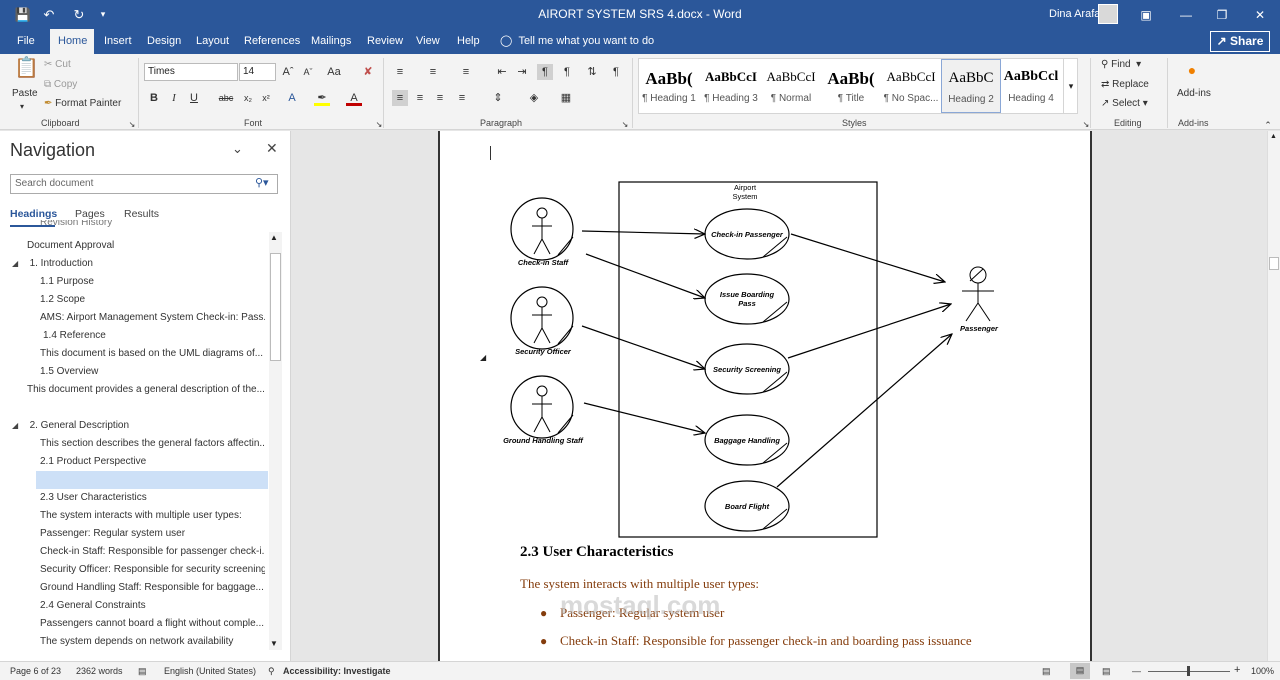  What do you see at coordinates (468, 41) in the screenshot?
I see `tab-help: Help` at bounding box center [468, 41].